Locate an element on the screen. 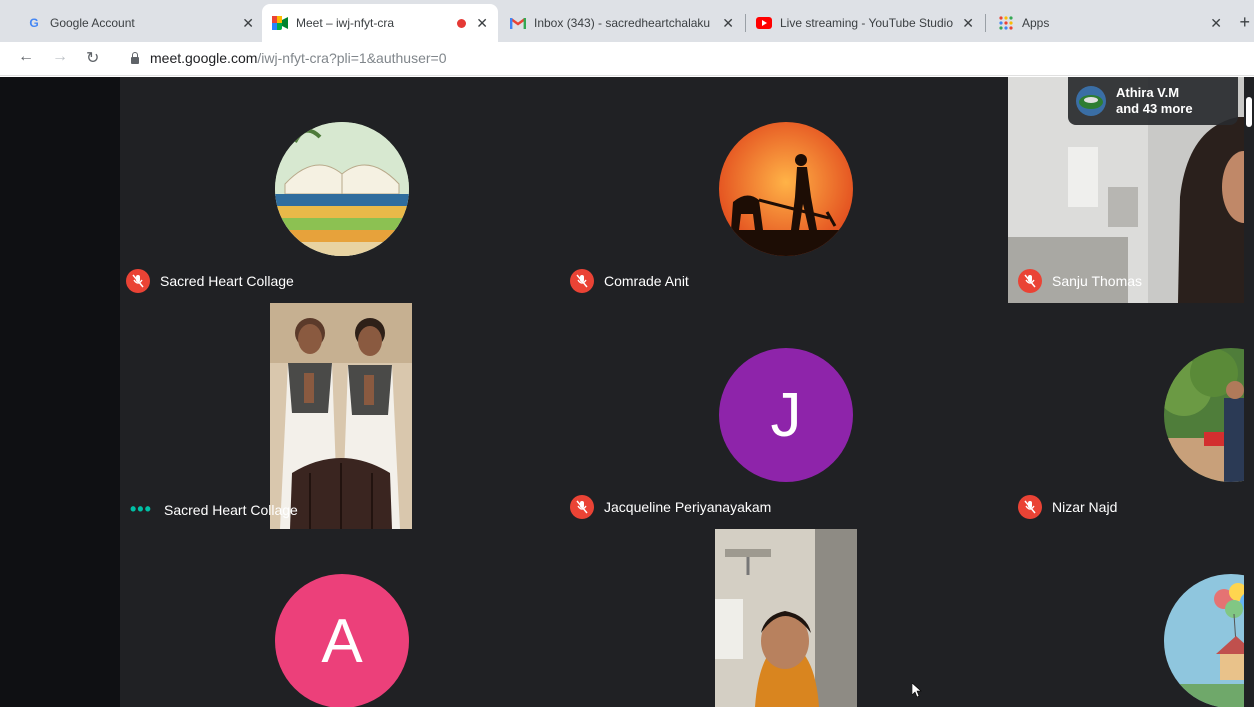 This screenshot has height=707, width=1254. tab-youtube-studio: Live streaming - YouTube Studio ✕ is located at coordinates (865, 23).